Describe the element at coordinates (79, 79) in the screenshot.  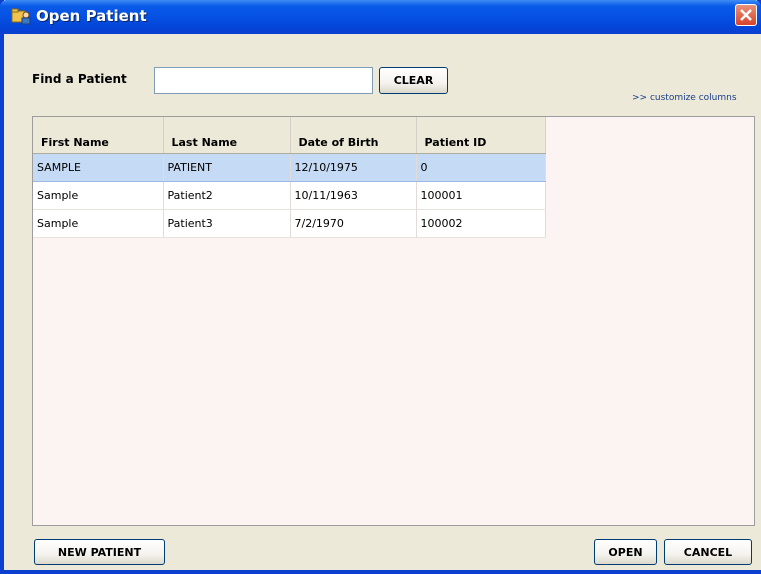
I see `find-patient-label: Find a Patient` at that location.